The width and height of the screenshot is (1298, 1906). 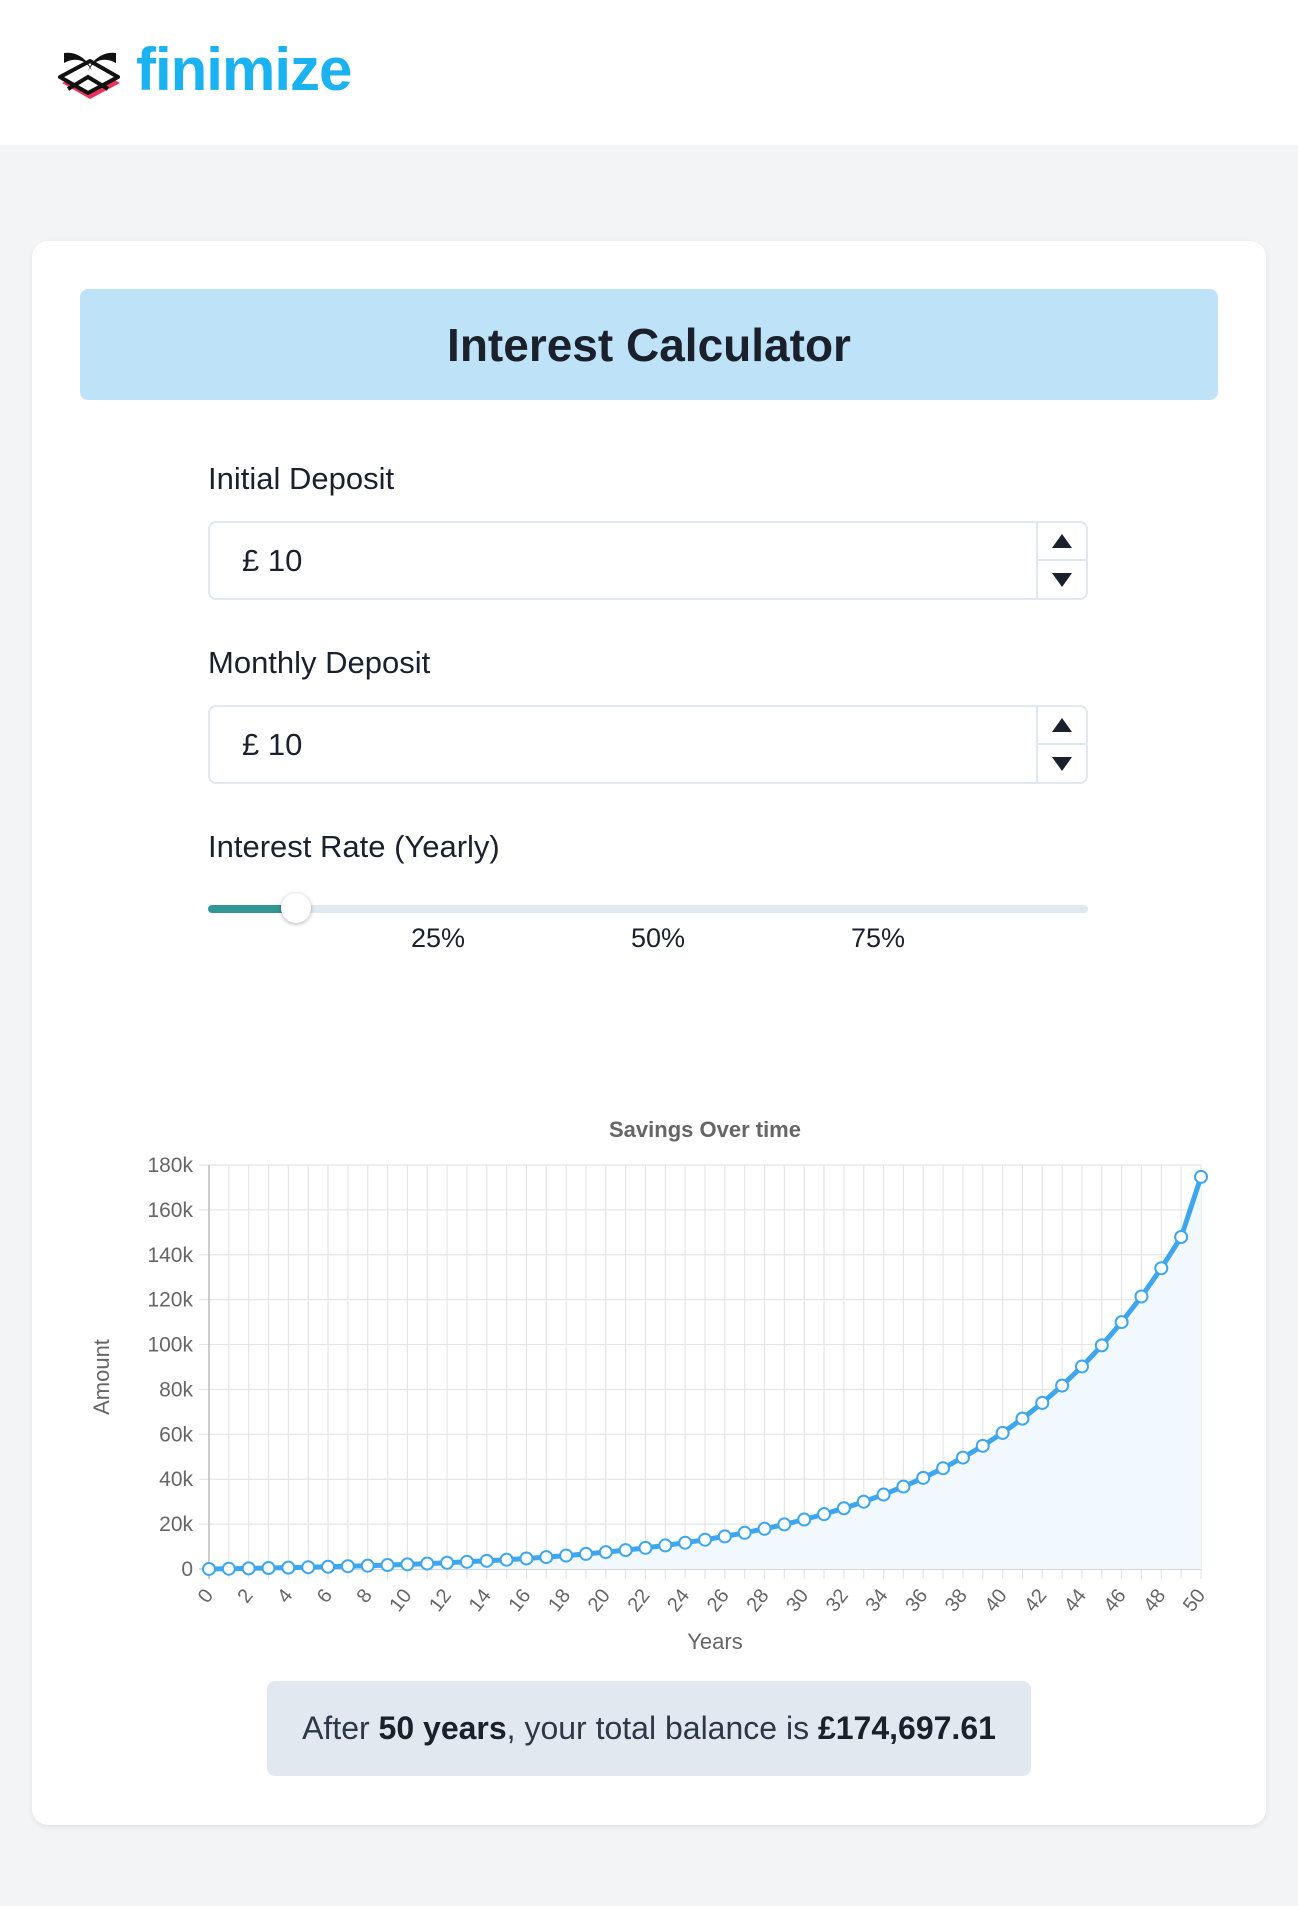 What do you see at coordinates (170, 1255) in the screenshot?
I see `y-tick-label: 140k` at bounding box center [170, 1255].